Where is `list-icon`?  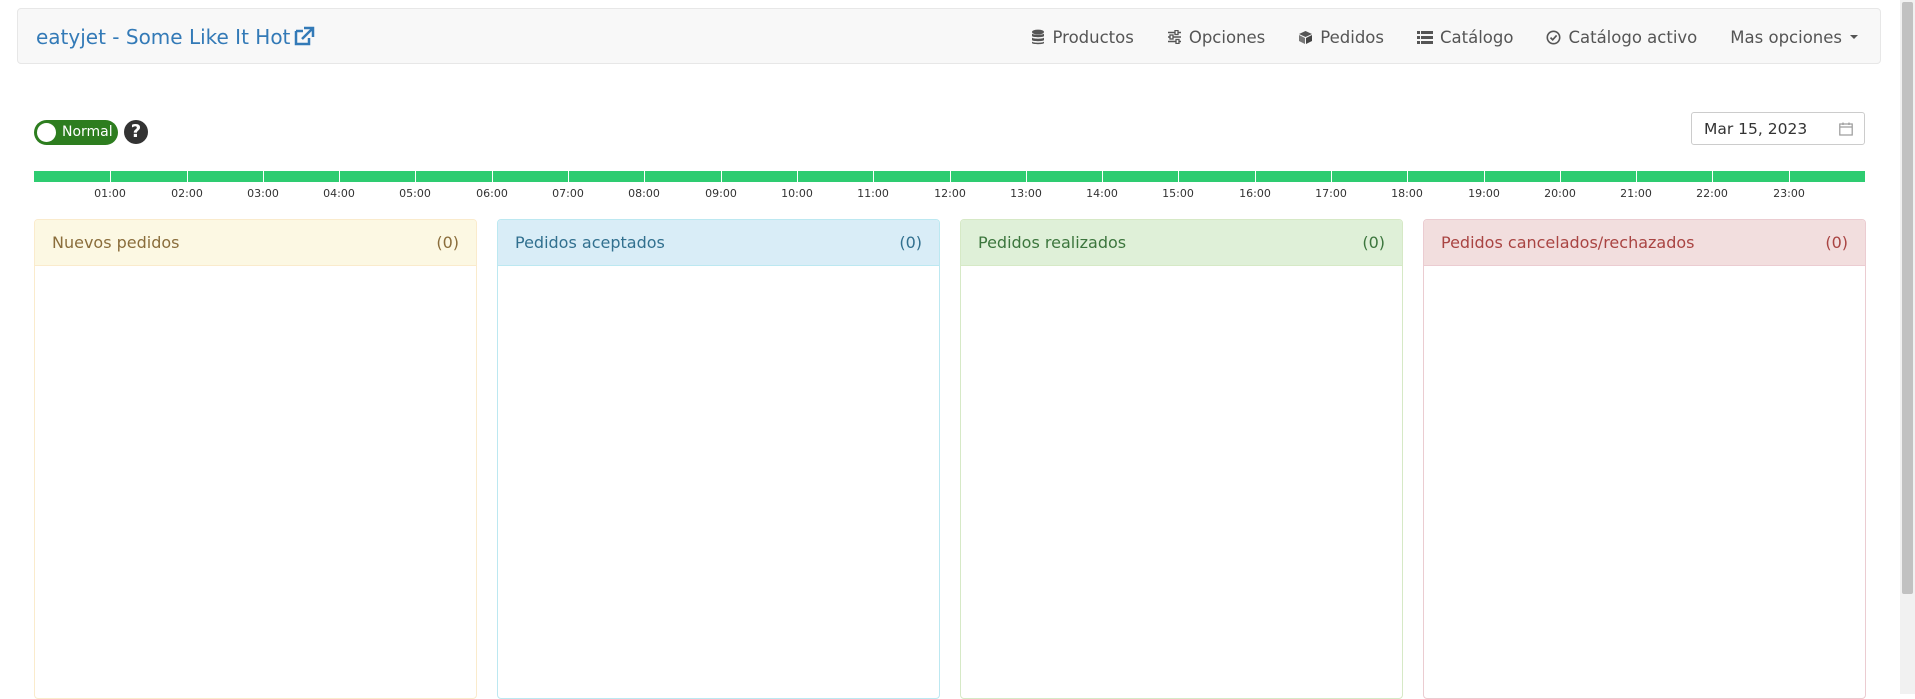
list-icon is located at coordinates (1425, 37).